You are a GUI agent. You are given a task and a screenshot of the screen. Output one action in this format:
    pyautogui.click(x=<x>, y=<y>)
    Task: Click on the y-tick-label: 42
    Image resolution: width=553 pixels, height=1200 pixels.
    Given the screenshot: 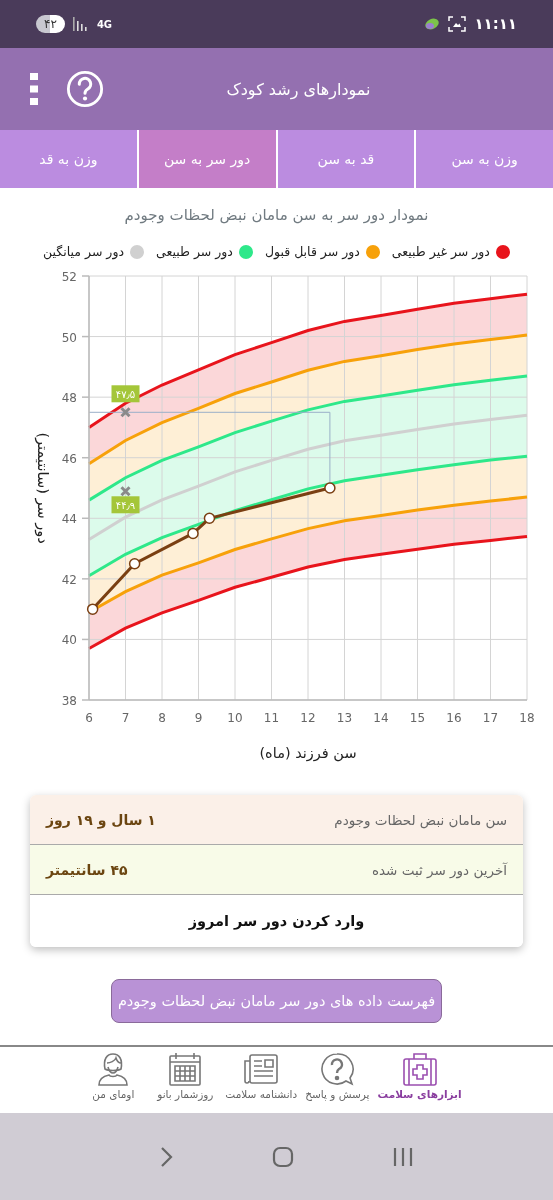 What is the action you would take?
    pyautogui.click(x=69, y=579)
    